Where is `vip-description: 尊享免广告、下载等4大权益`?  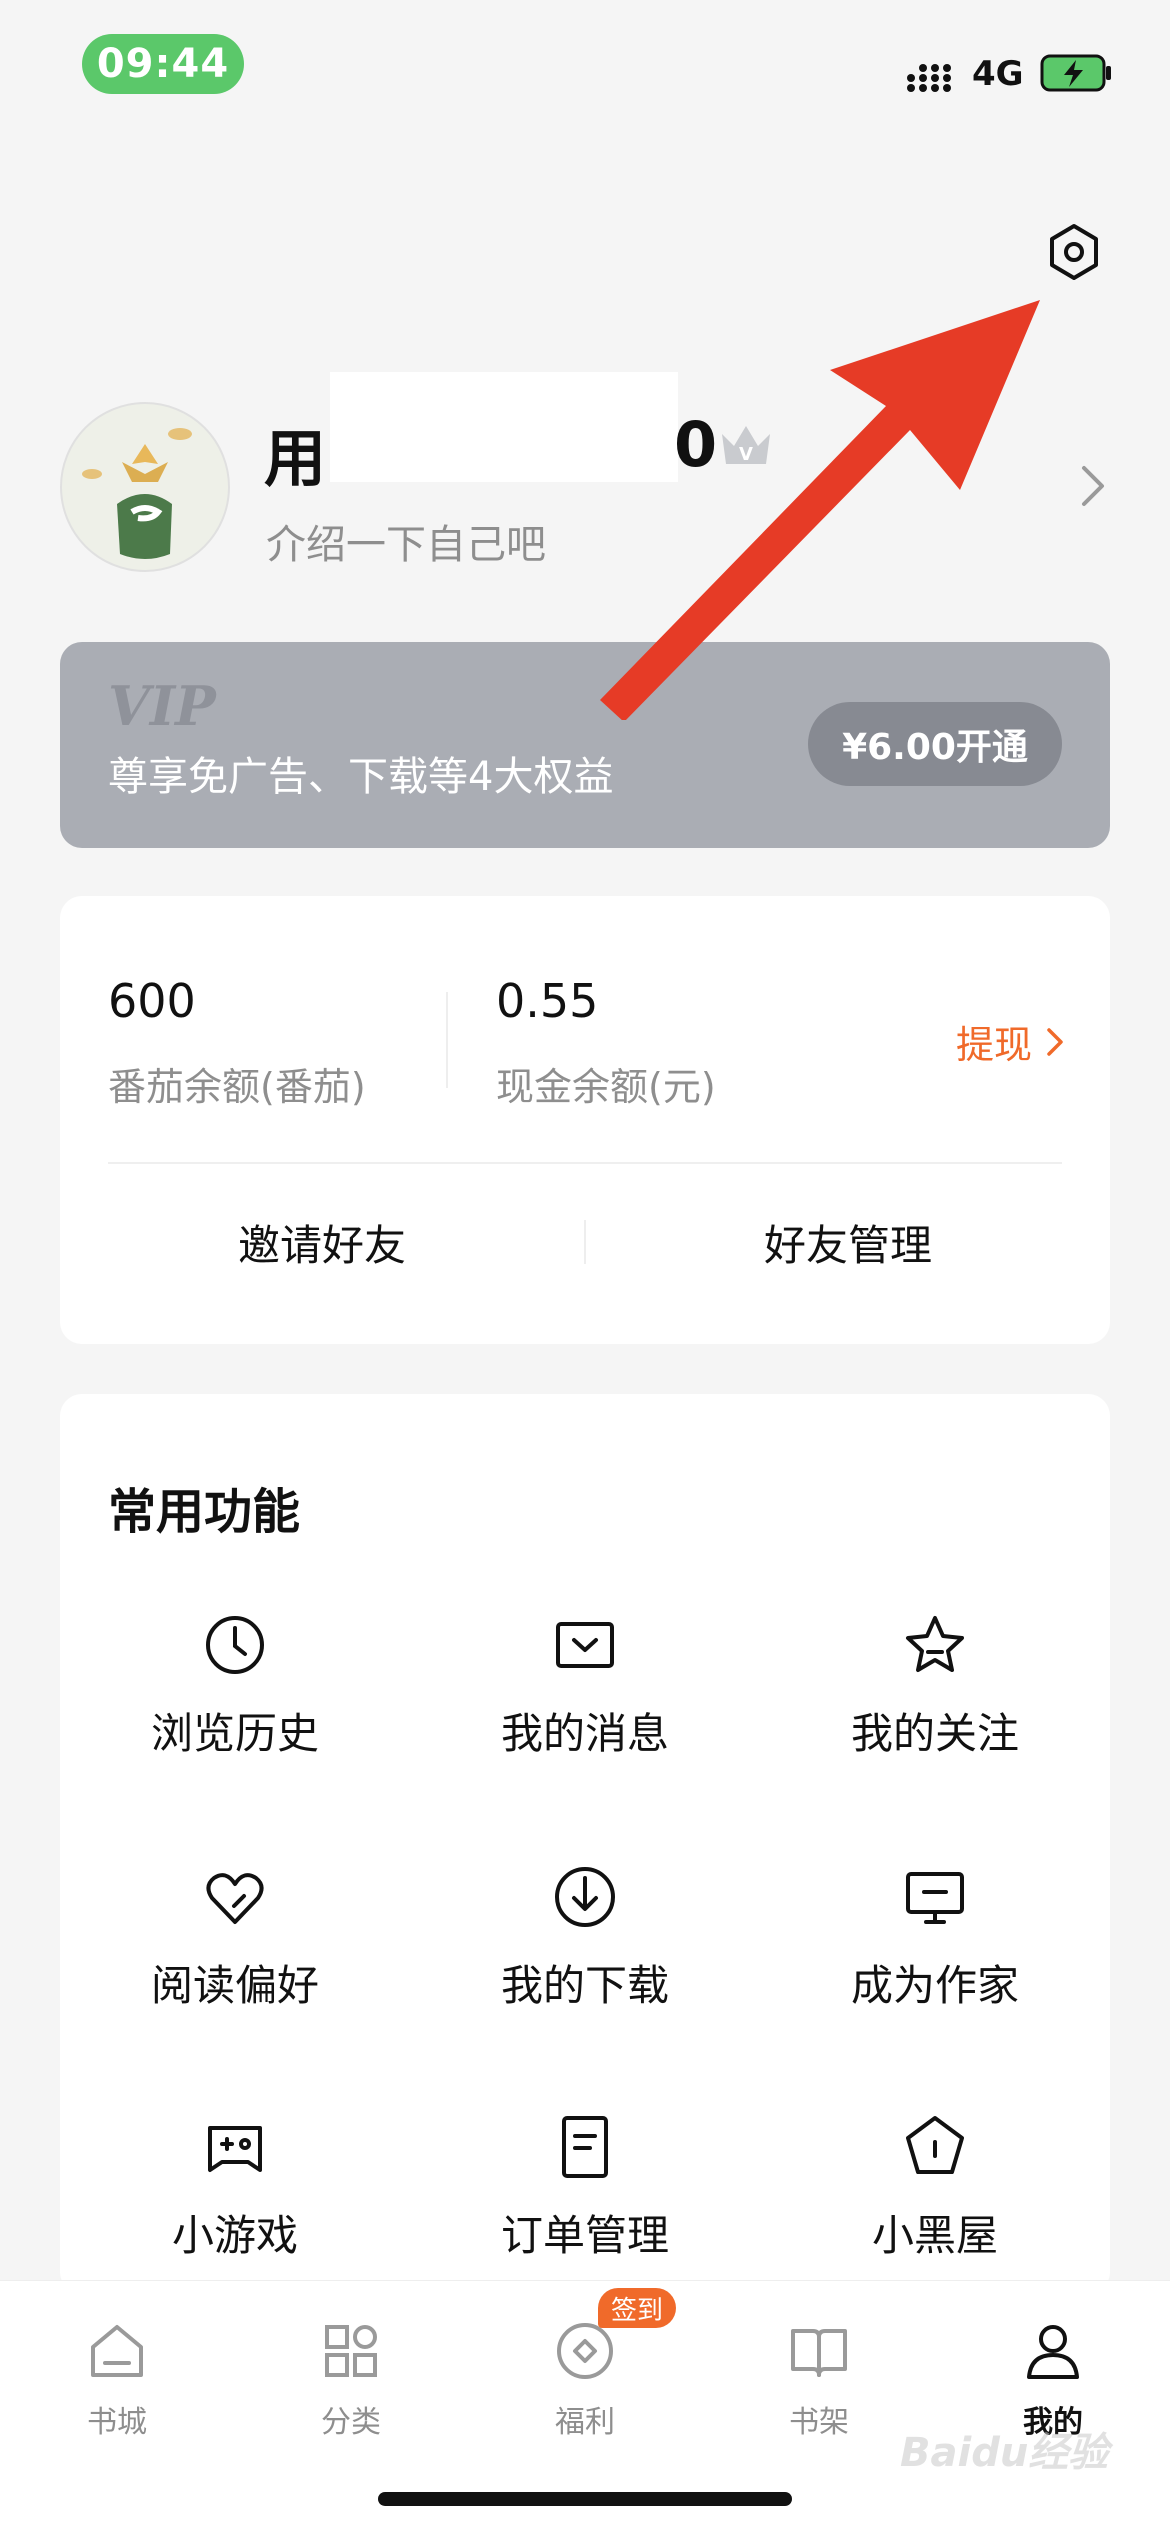
vip-description: 尊享免广告、下载等4大权益 is located at coordinates (361, 777).